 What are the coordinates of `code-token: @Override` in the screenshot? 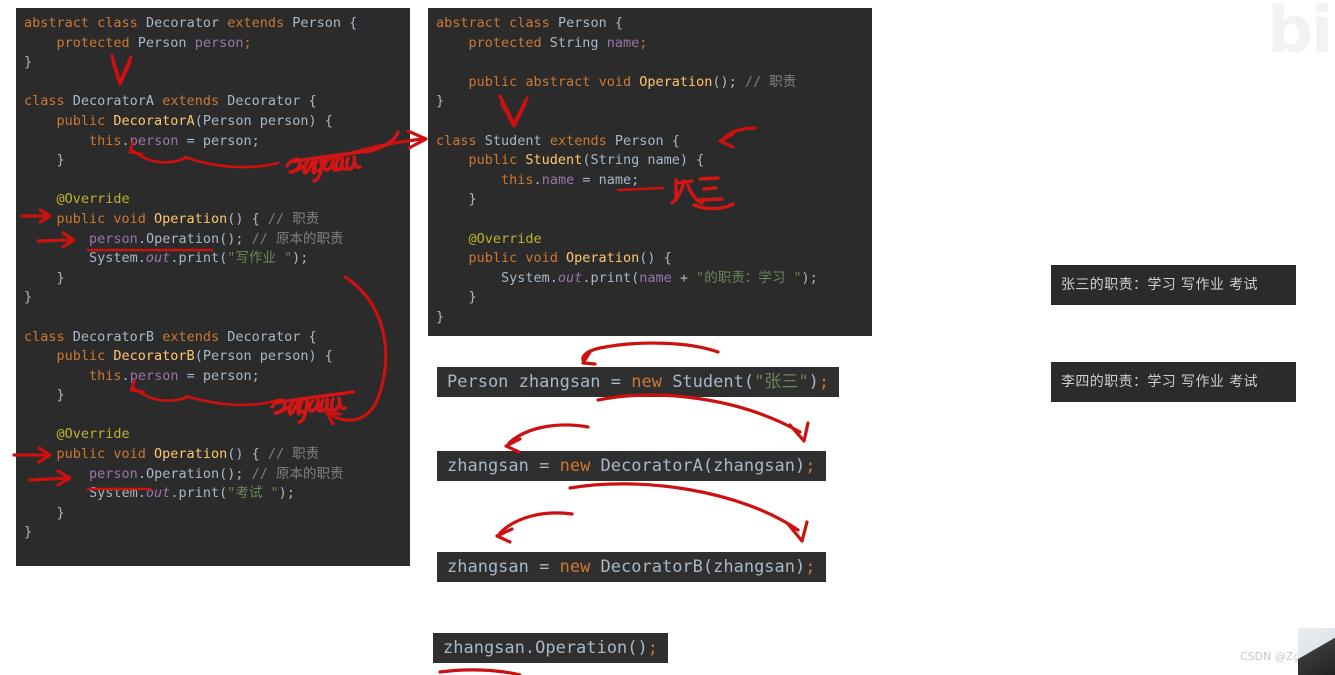 It's located at (489, 238).